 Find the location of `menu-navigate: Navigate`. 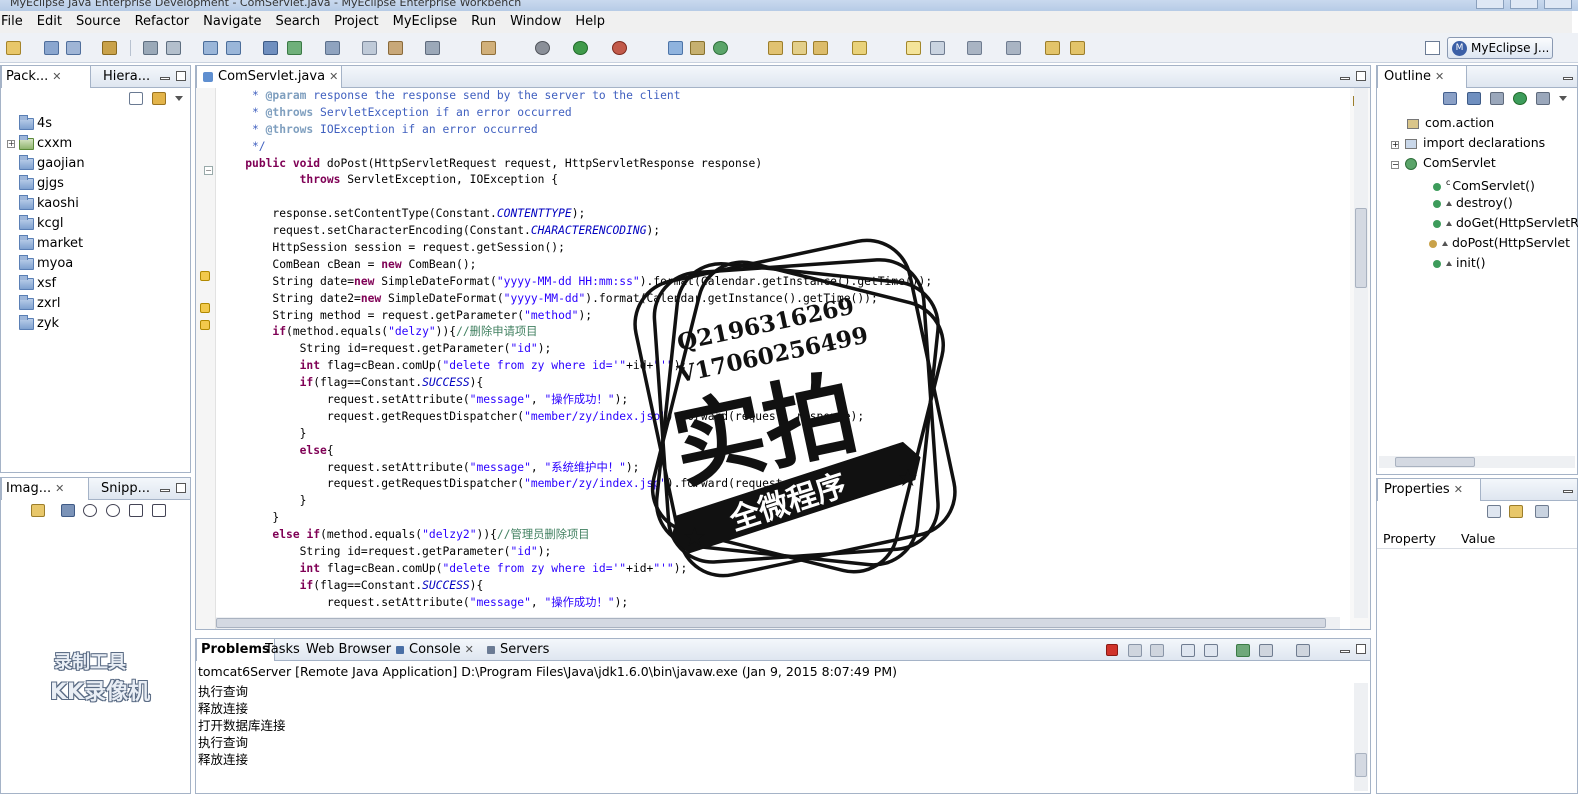

menu-navigate: Navigate is located at coordinates (232, 22).